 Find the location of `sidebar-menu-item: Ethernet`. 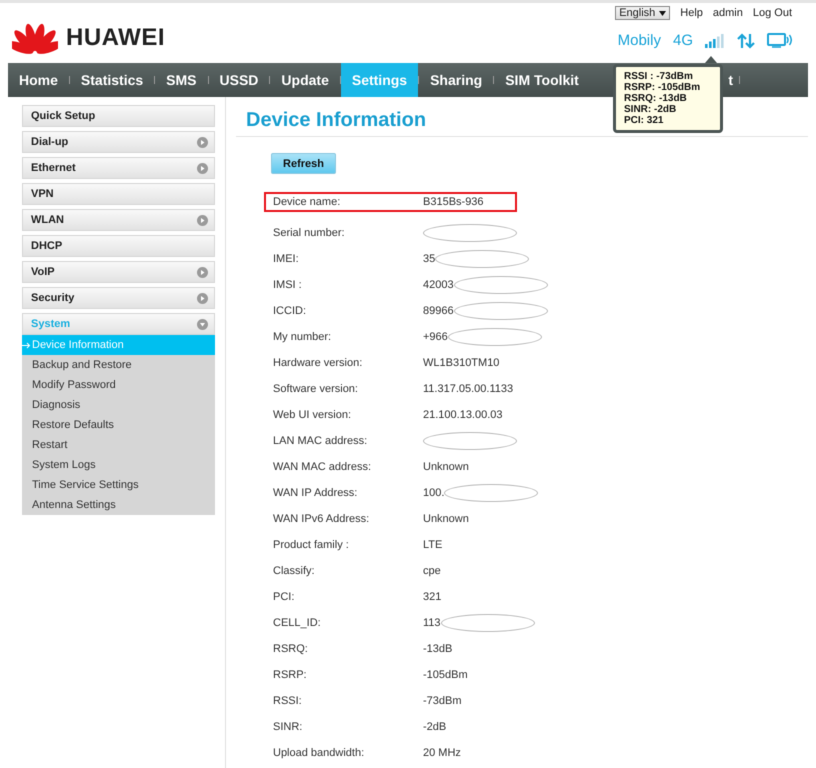

sidebar-menu-item: Ethernet is located at coordinates (118, 168).